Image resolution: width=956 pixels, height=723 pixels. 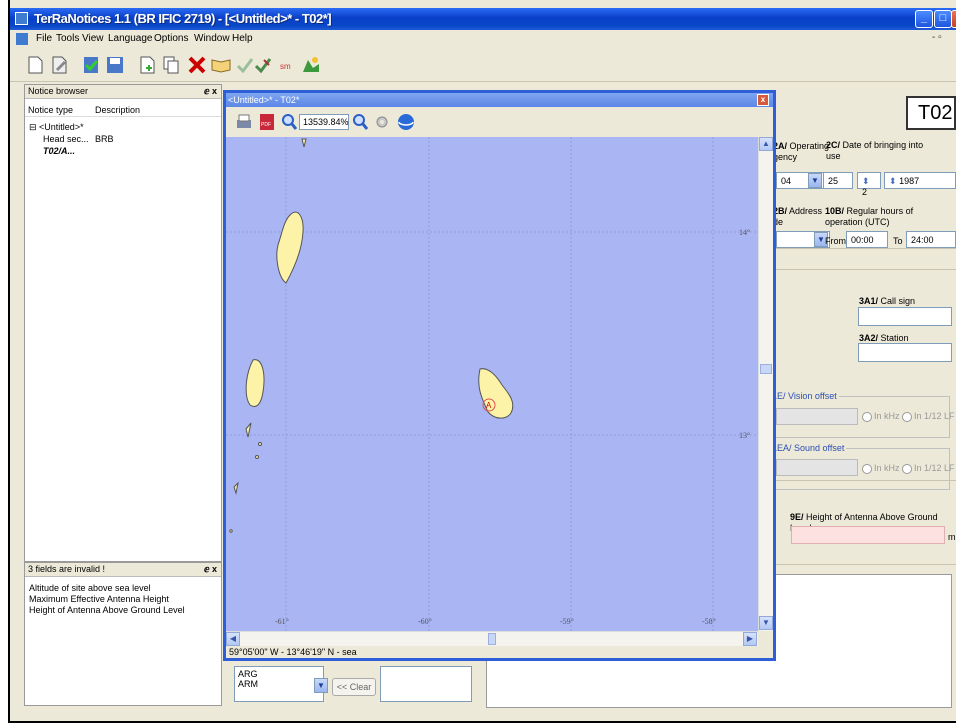 What do you see at coordinates (244, 122) in the screenshot?
I see `print-icon` at bounding box center [244, 122].